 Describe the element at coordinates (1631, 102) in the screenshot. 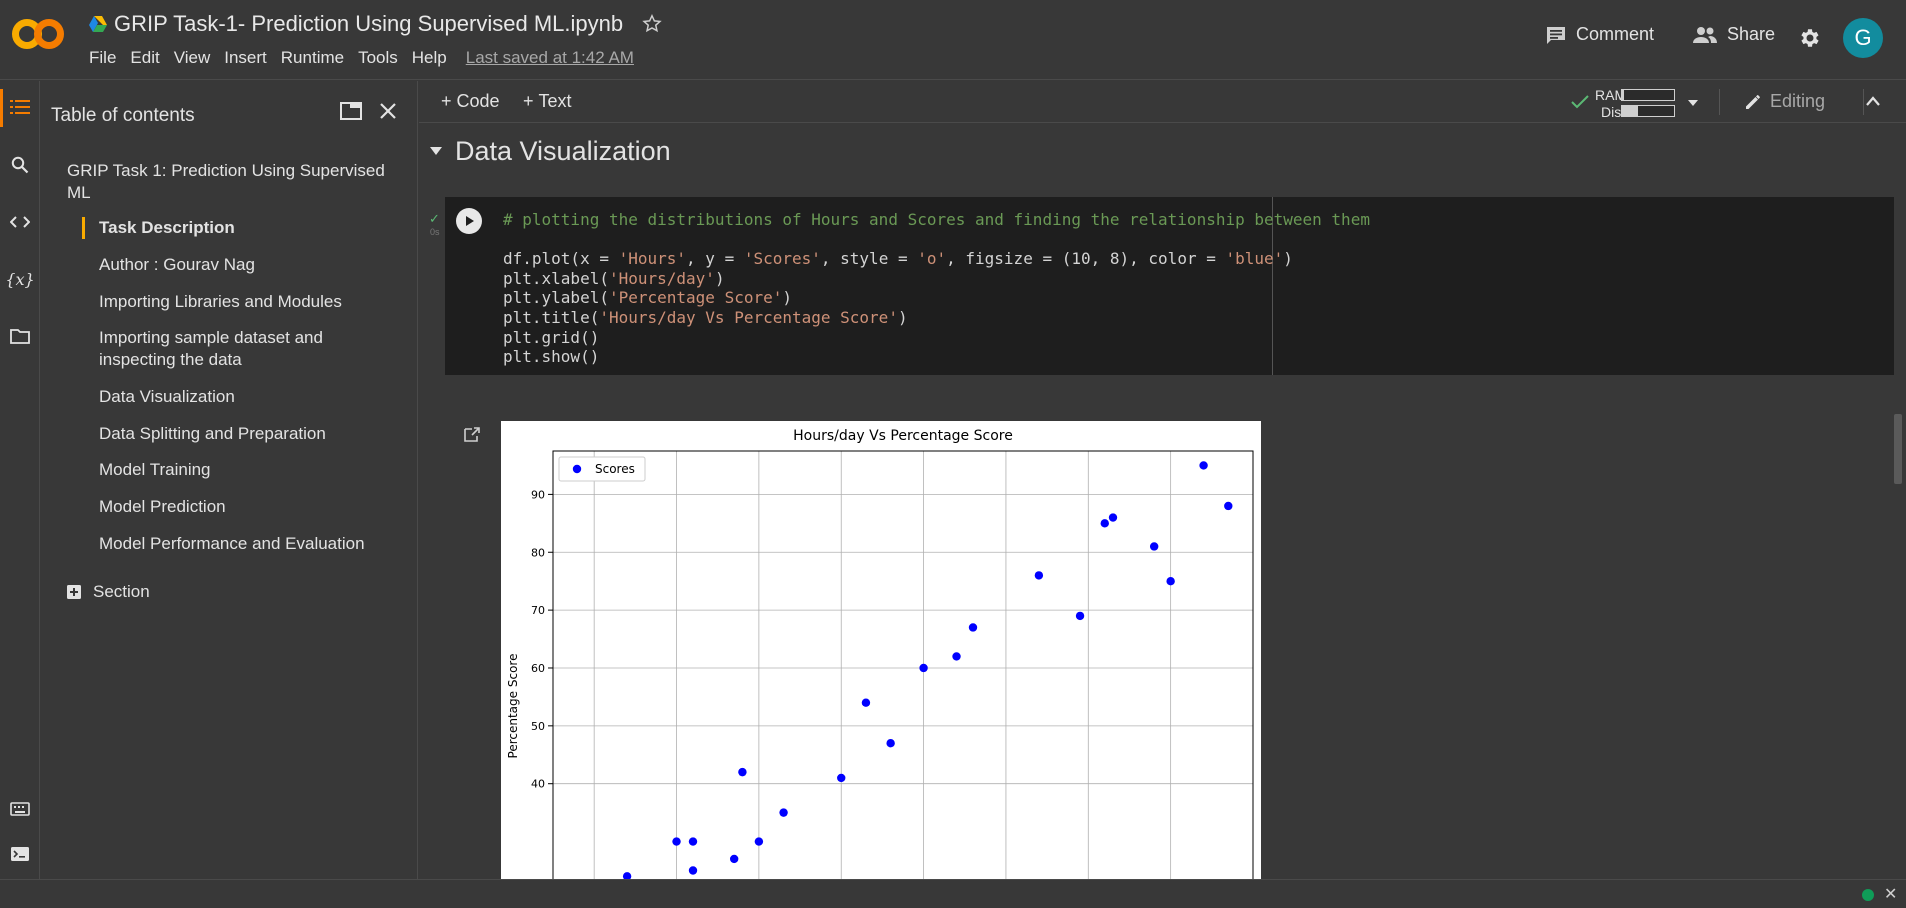

I see `resources-indicator: RAM Disk` at that location.